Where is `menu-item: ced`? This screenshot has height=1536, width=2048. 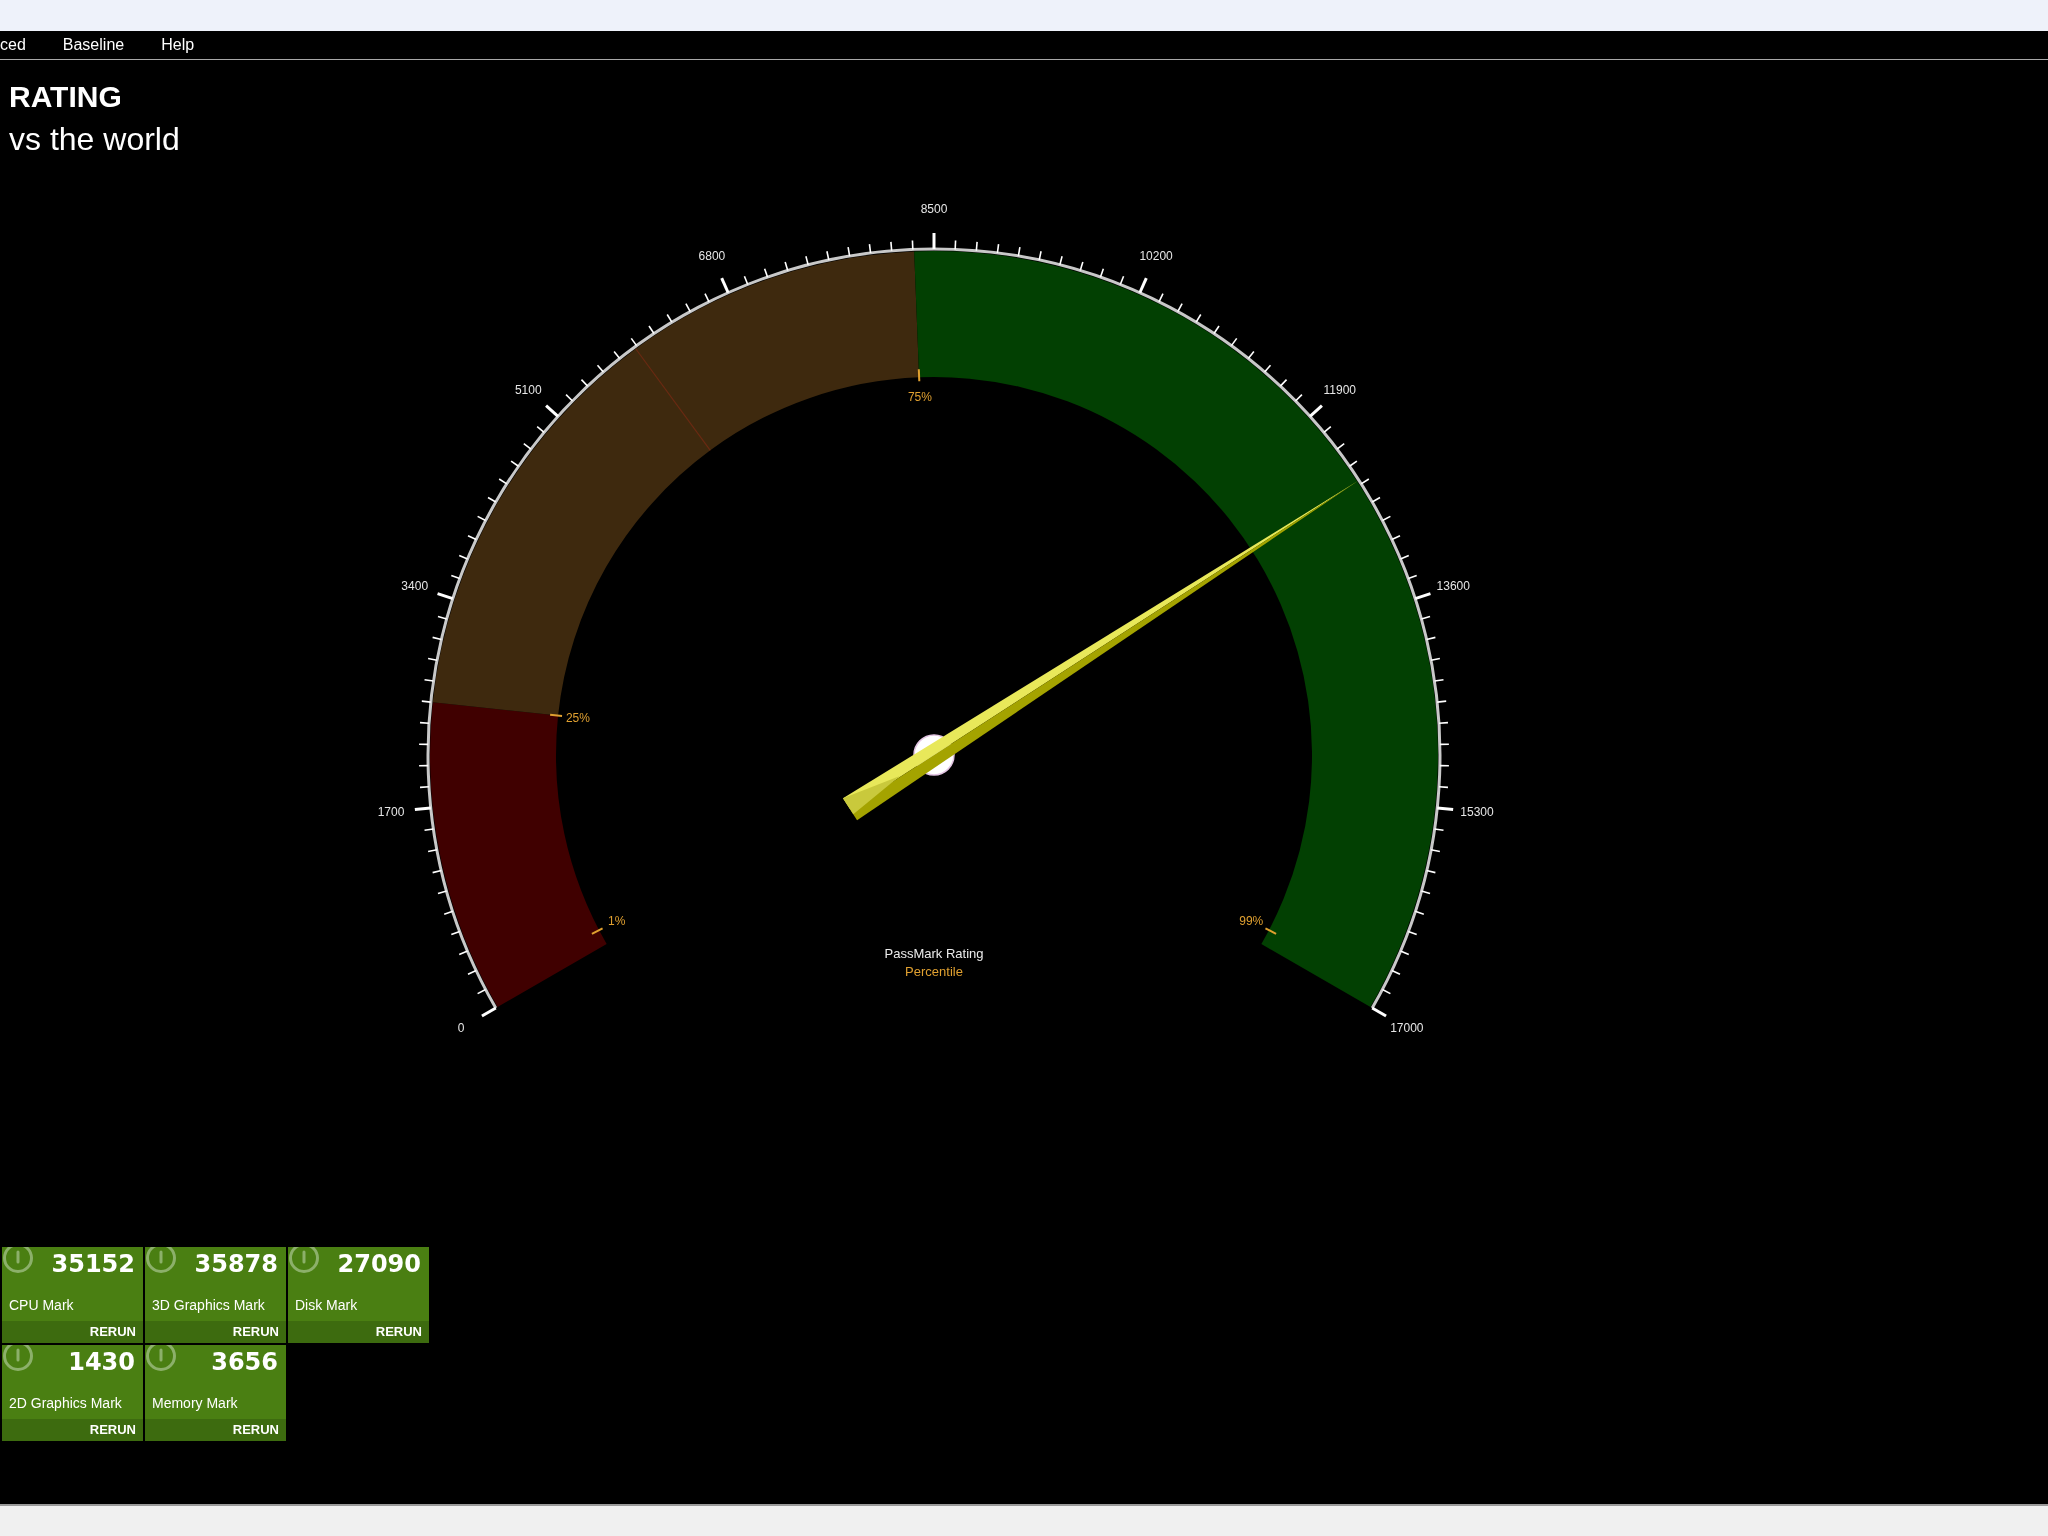
menu-item: ced is located at coordinates (13, 45).